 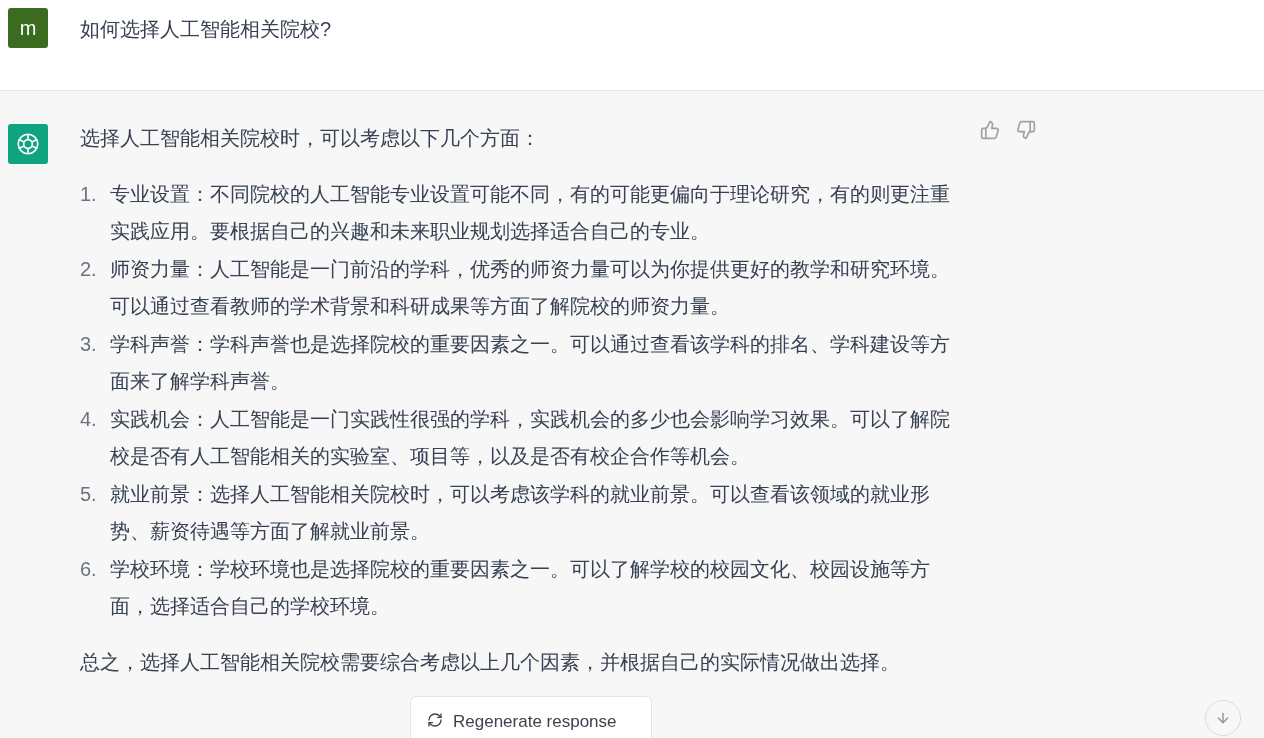 What do you see at coordinates (530, 212) in the screenshot?
I see `list-item-text: 专业设置：不同院校的人工智能专业设置可能不同，有的可能更偏向于理论研究，有的则更注重实践应用。要根据自己的兴趣和未来职业规划选择适合自己的专业。` at bounding box center [530, 212].